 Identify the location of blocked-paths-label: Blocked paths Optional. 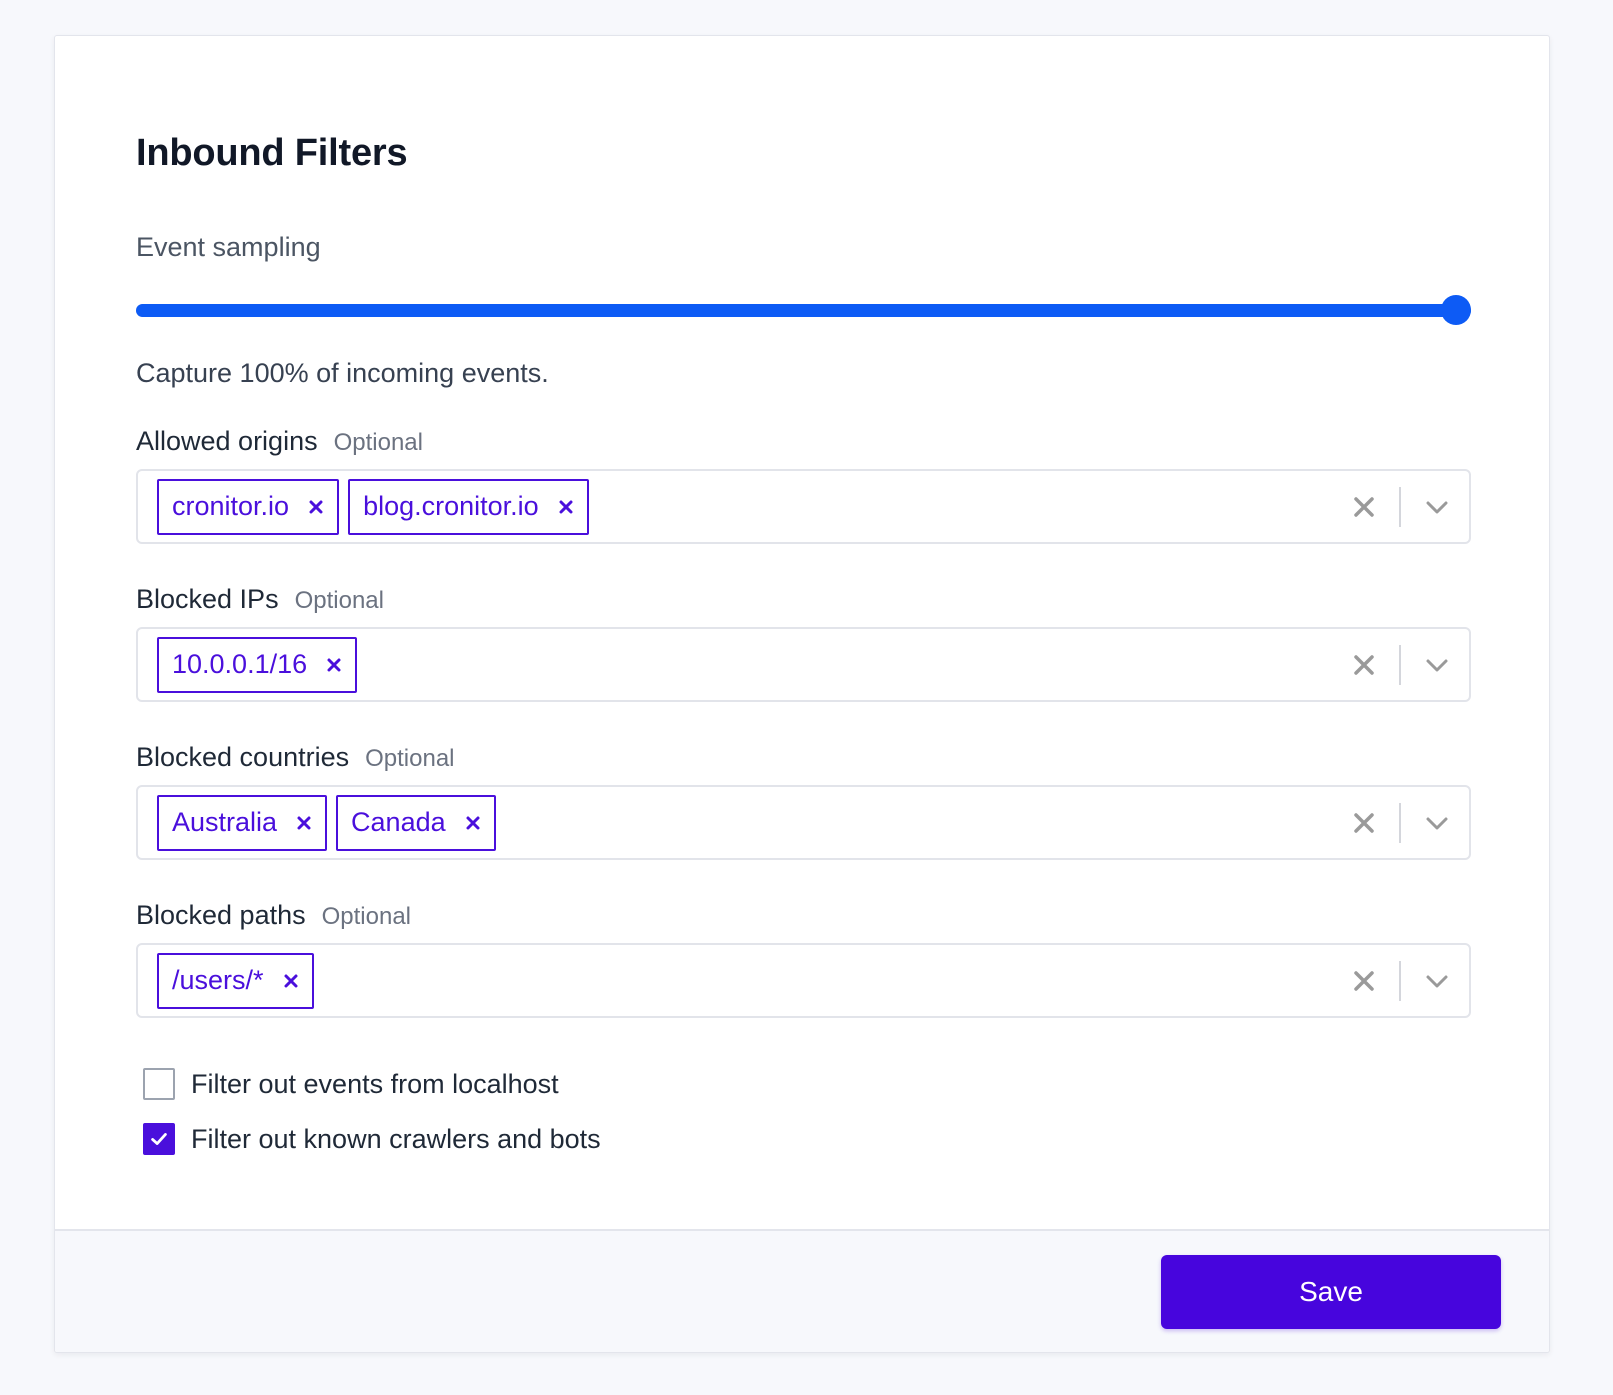
(273, 915).